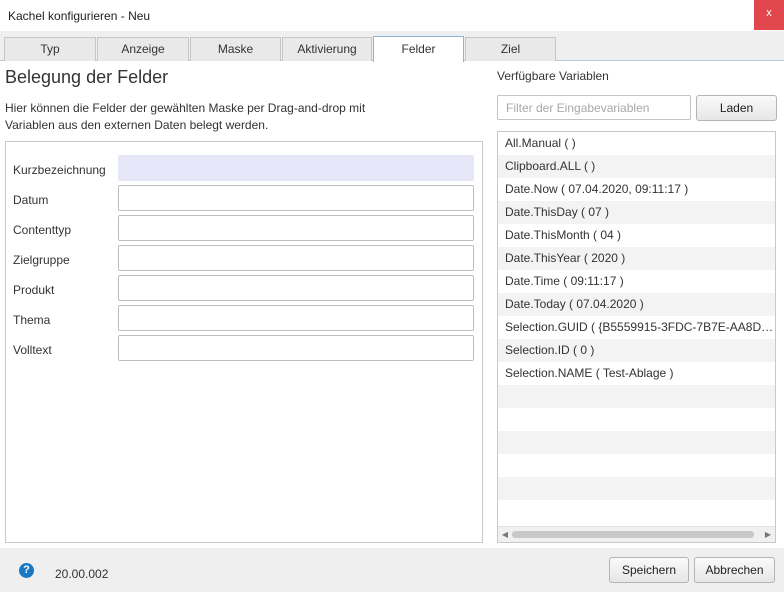 This screenshot has height=592, width=784. Describe the element at coordinates (553, 76) in the screenshot. I see `variables-label: Verfügbare Variablen` at that location.